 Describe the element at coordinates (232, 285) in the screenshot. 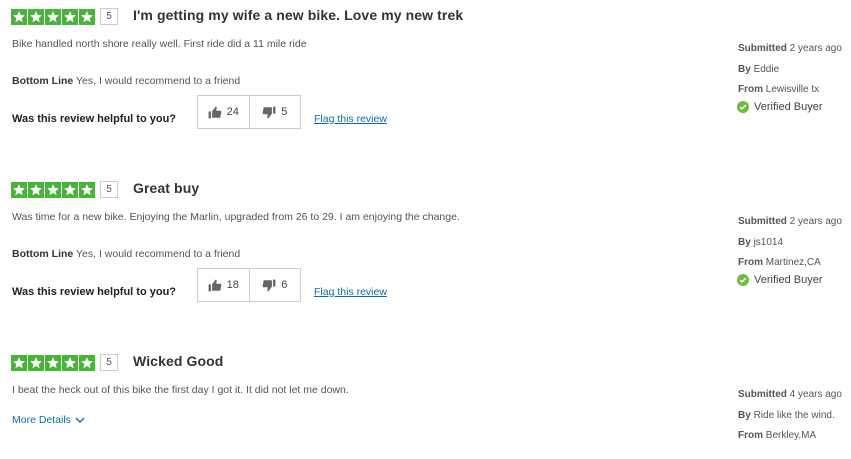

I see `up-vote-count: 18` at that location.